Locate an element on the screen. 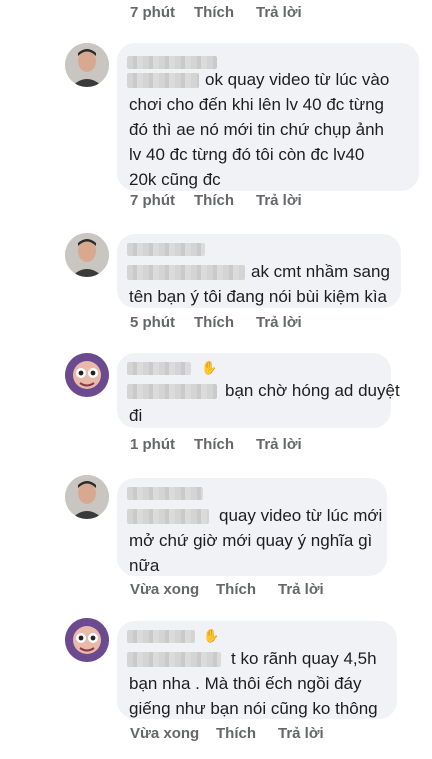 The width and height of the screenshot is (432, 759). comment-line: quay video từ lúc mới is located at coordinates (301, 515).